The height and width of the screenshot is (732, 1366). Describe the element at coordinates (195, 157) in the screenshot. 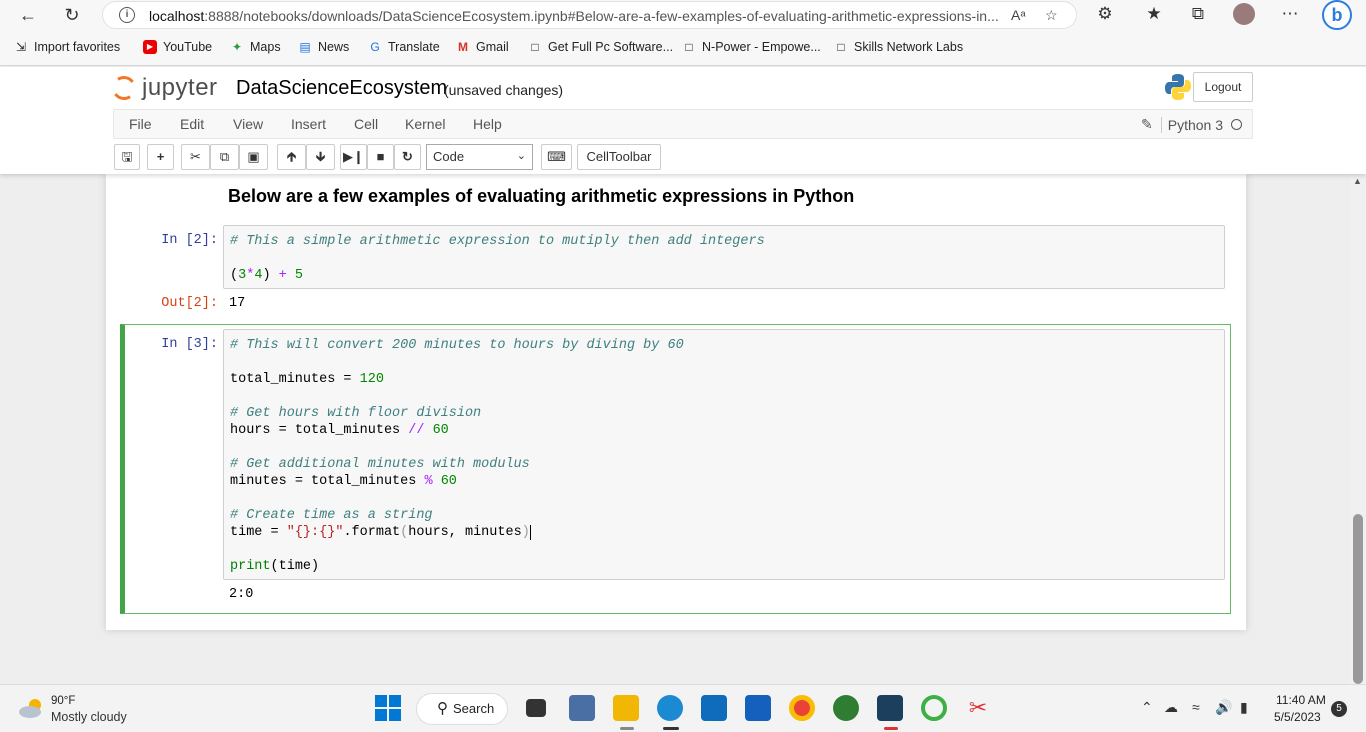

I see `cut-button: ✂` at that location.